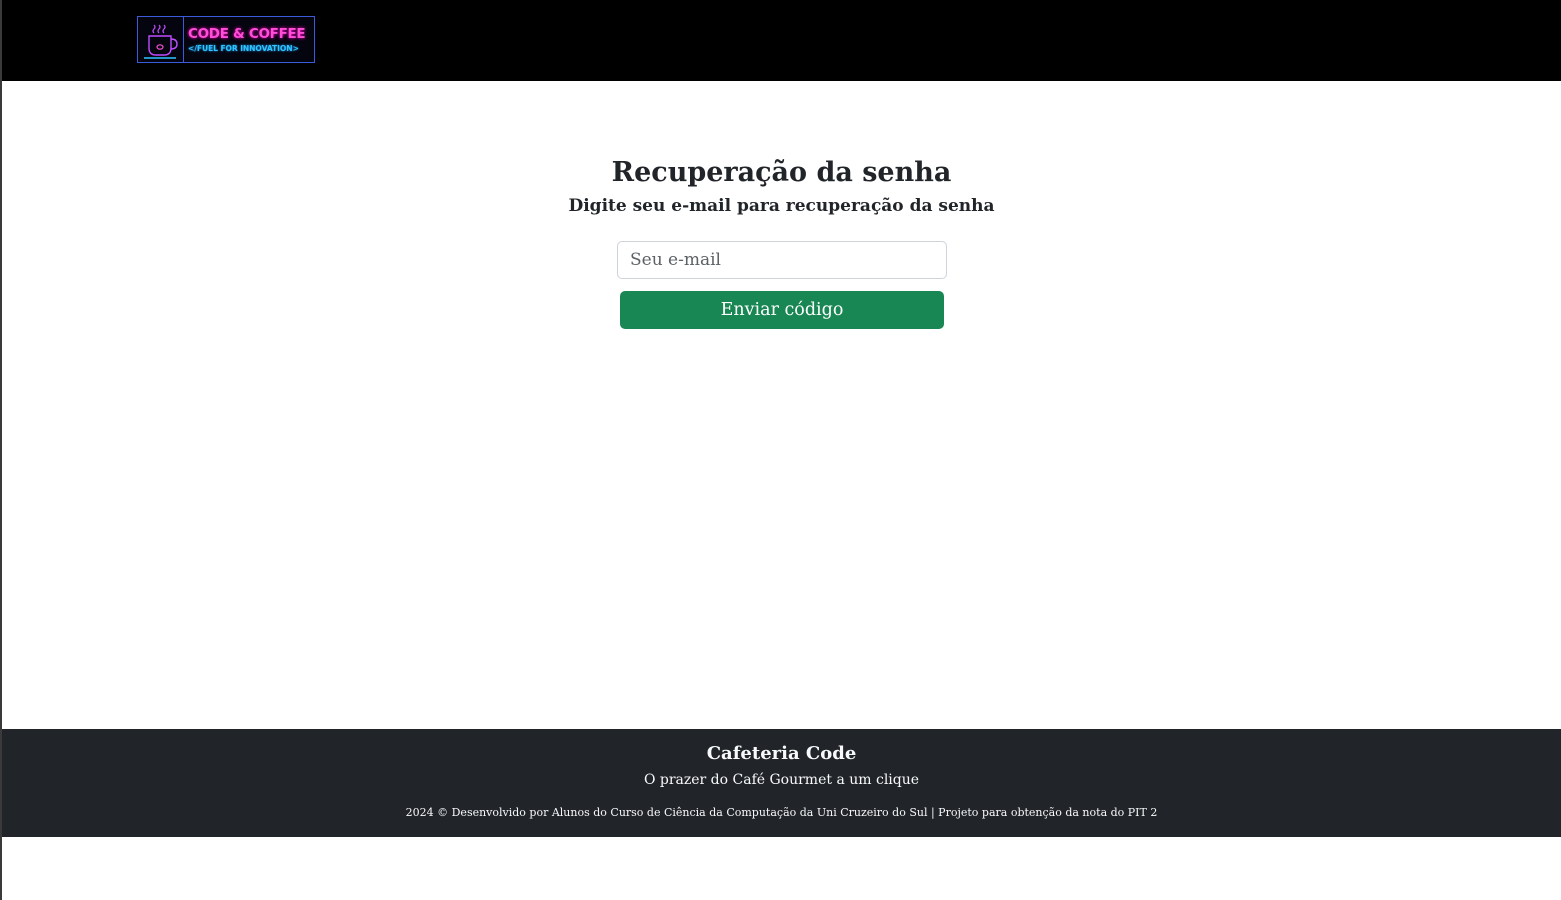  What do you see at coordinates (243, 48) in the screenshot?
I see `logo-tagline: </FUEL FOR INNOVATION>` at bounding box center [243, 48].